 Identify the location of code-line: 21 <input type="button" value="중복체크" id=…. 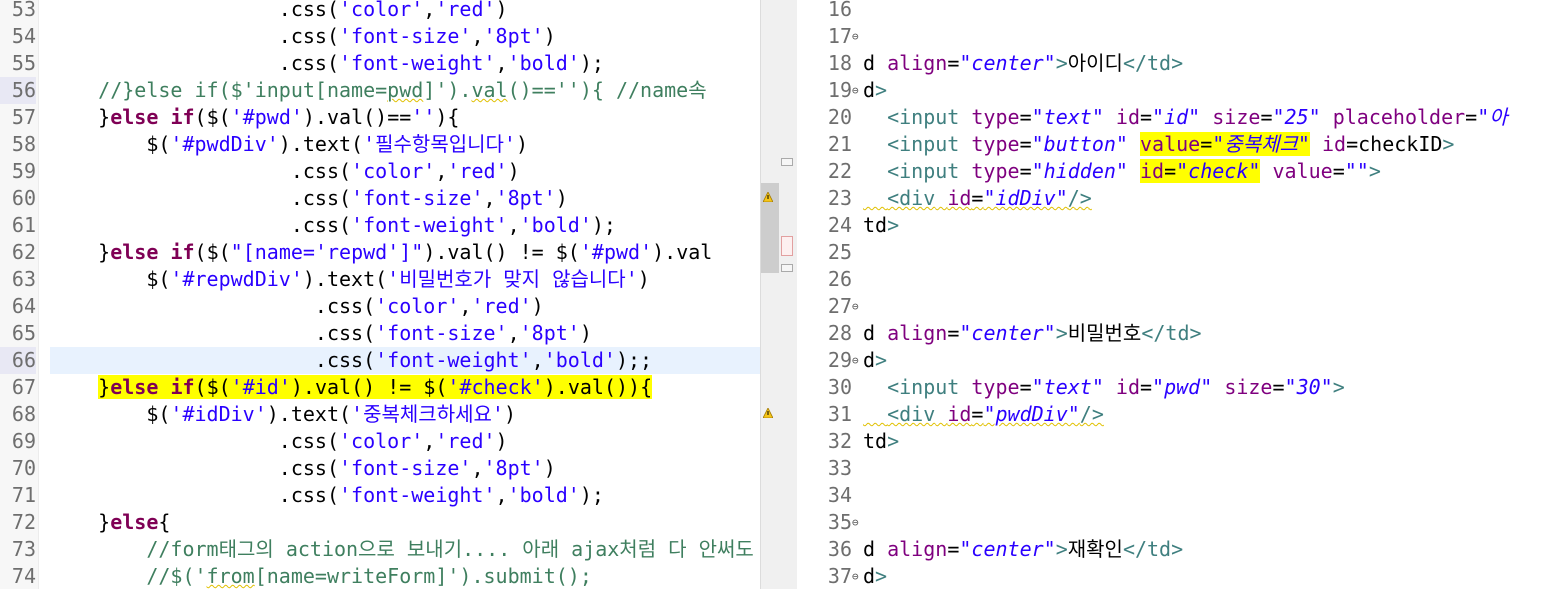
(1172, 144).